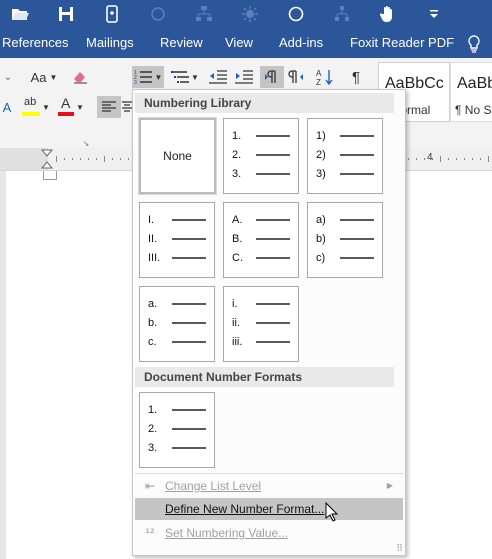 This screenshot has height=559, width=492. Describe the element at coordinates (261, 156) in the screenshot. I see `numbering-format-1-dot: 1. 2. 3.` at that location.